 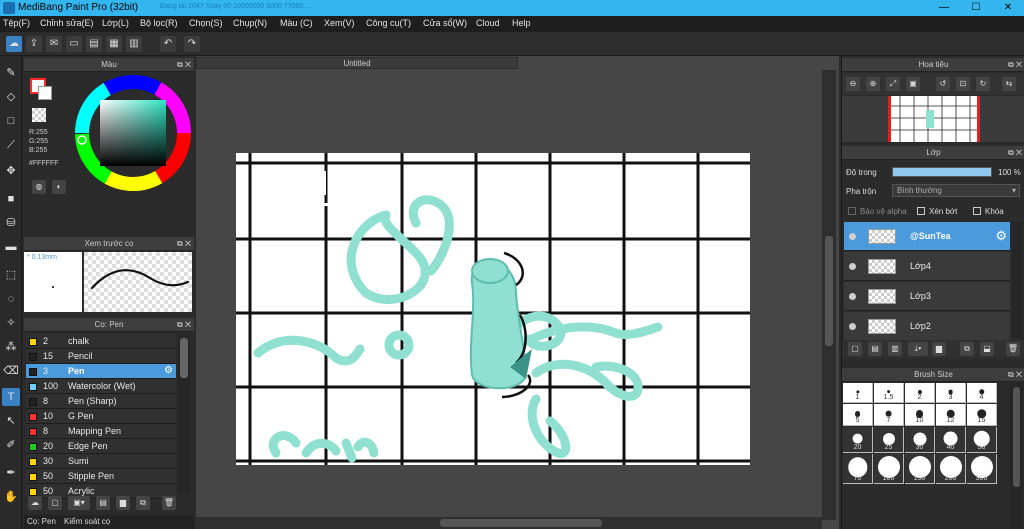 I want to click on hand-tool-icon: ✋, so click(x=11, y=497).